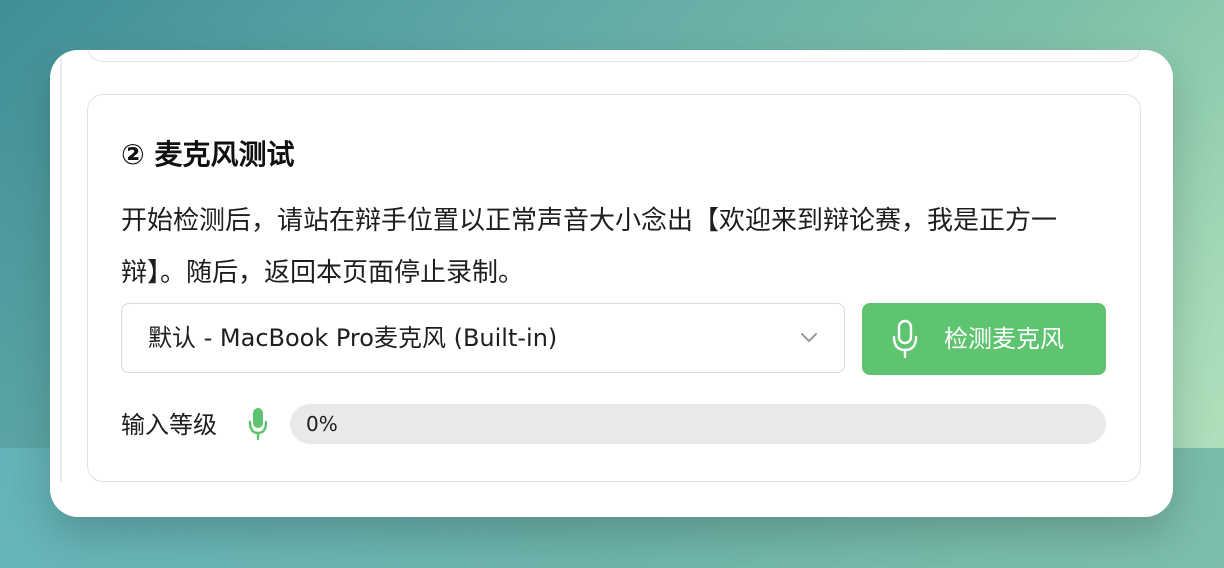 This screenshot has width=1224, height=568. What do you see at coordinates (61, 266) in the screenshot?
I see `scroll-edge` at bounding box center [61, 266].